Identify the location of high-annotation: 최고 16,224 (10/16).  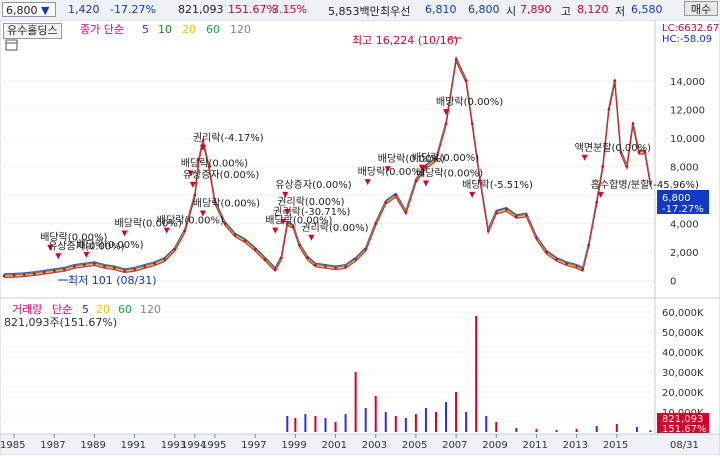
(405, 40).